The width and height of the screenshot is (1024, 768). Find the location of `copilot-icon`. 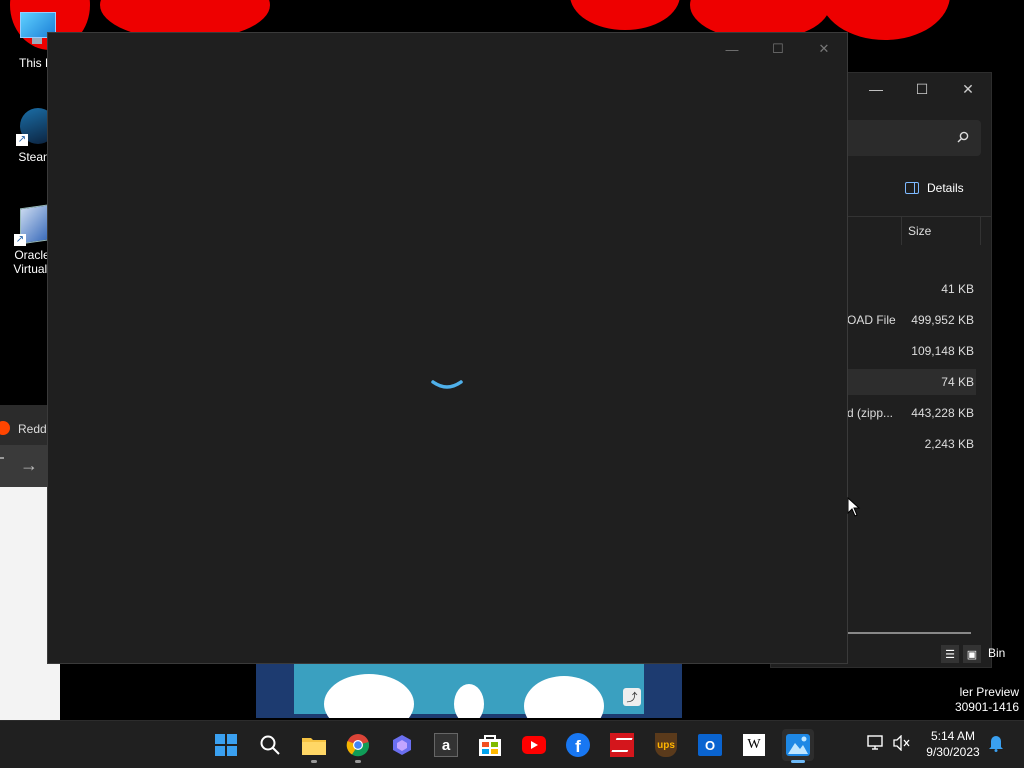

copilot-icon is located at coordinates (402, 745).